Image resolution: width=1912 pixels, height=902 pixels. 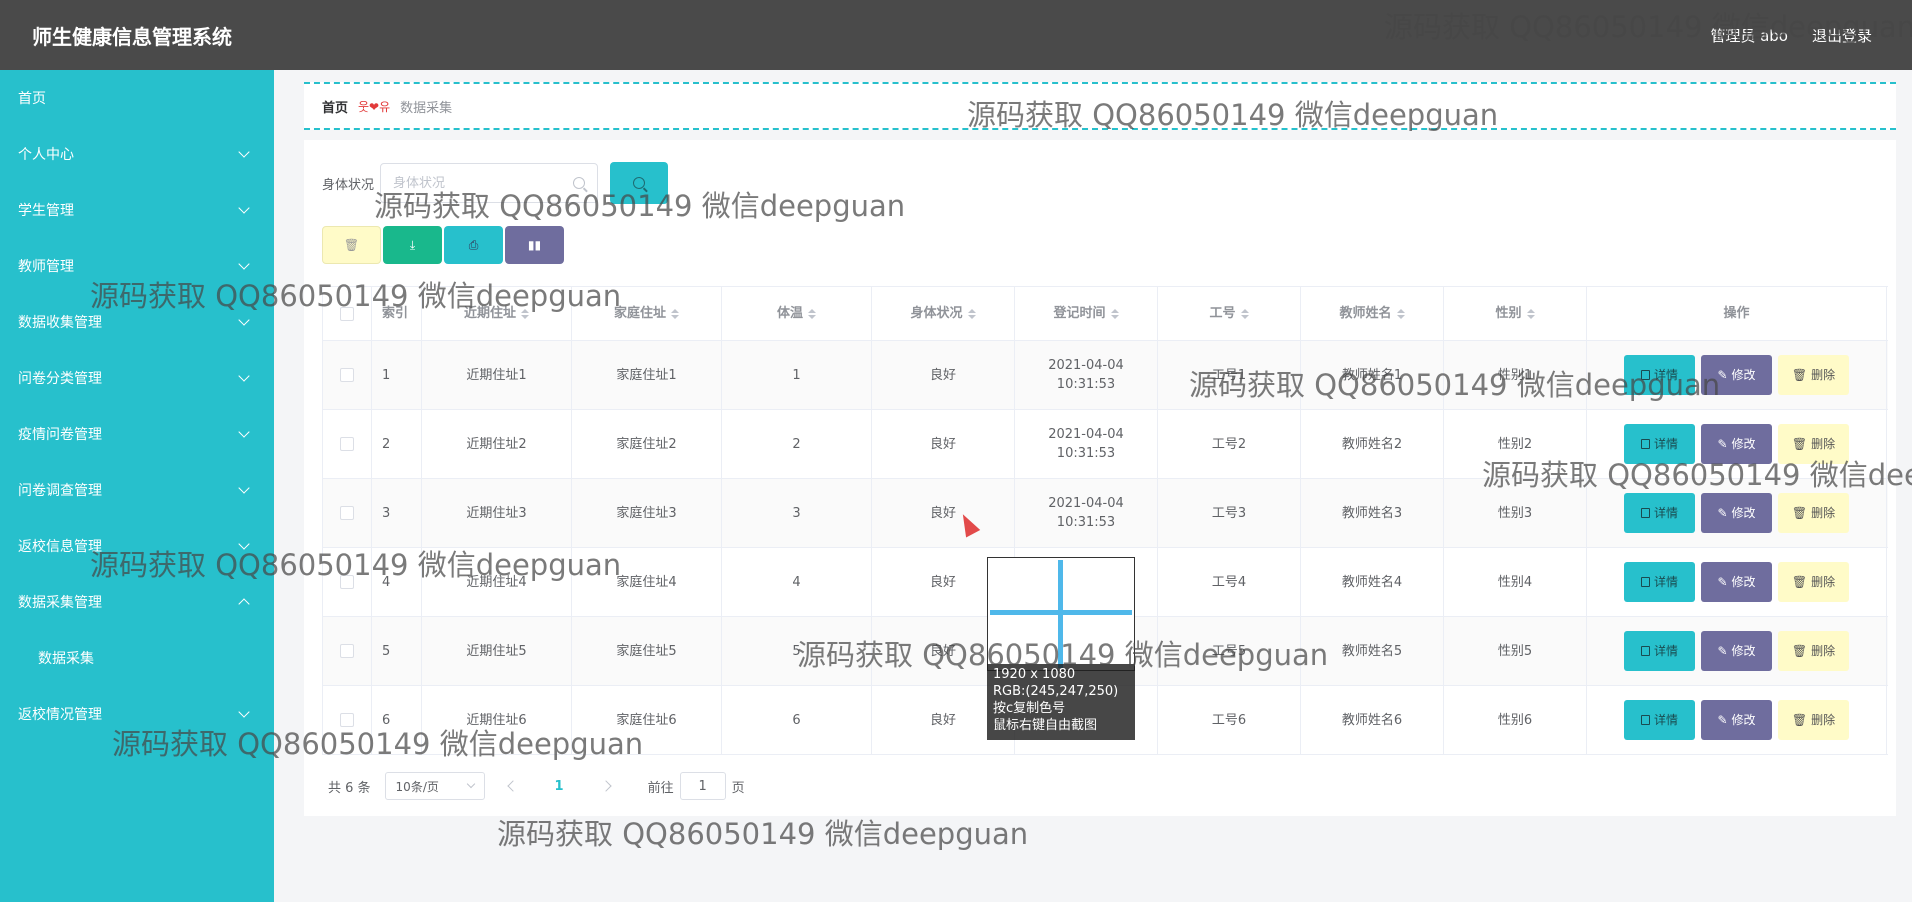 I want to click on download-button: ⤓, so click(x=412, y=245).